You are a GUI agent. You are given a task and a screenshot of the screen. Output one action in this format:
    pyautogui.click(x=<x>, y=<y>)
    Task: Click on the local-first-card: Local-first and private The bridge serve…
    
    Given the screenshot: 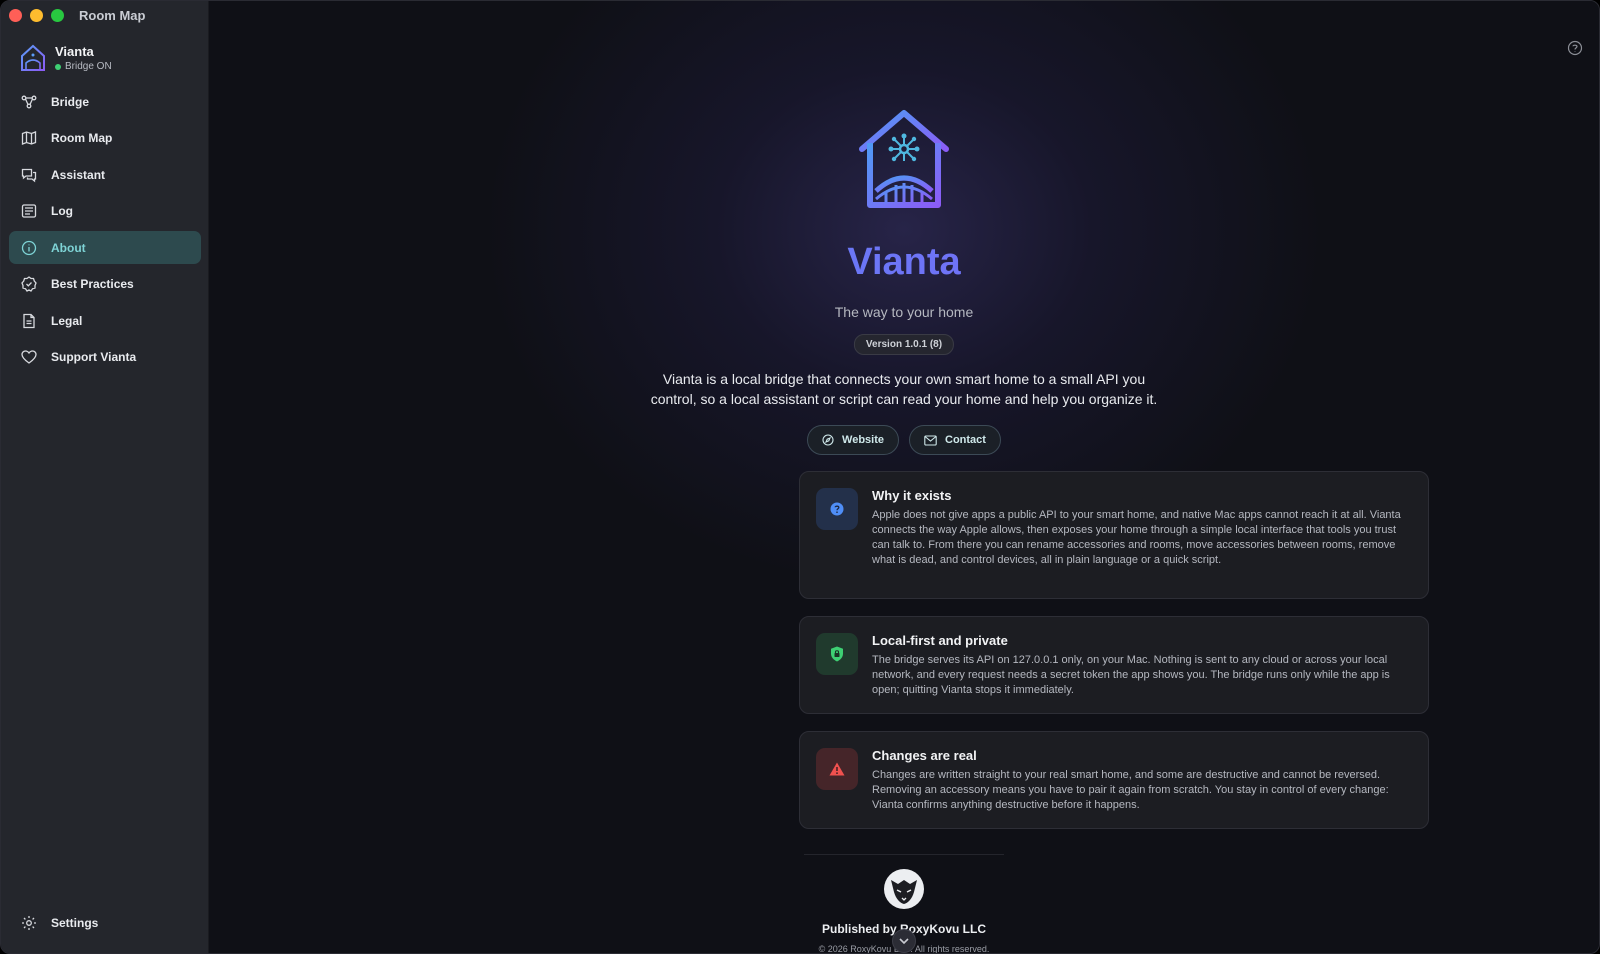 What is the action you would take?
    pyautogui.click(x=1114, y=665)
    